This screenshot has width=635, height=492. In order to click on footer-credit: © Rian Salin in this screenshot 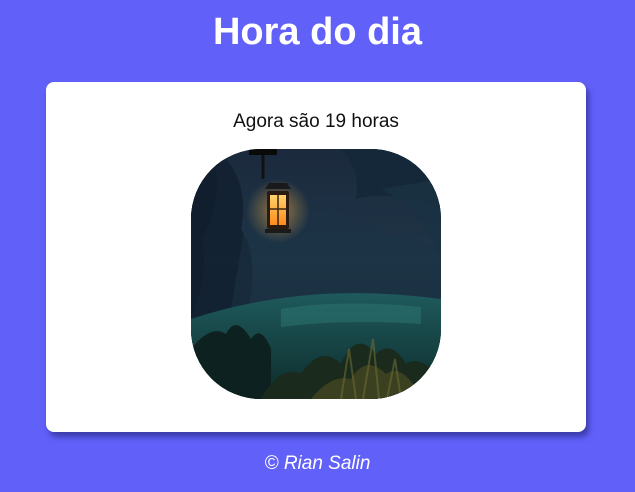, I will do `click(317, 463)`.